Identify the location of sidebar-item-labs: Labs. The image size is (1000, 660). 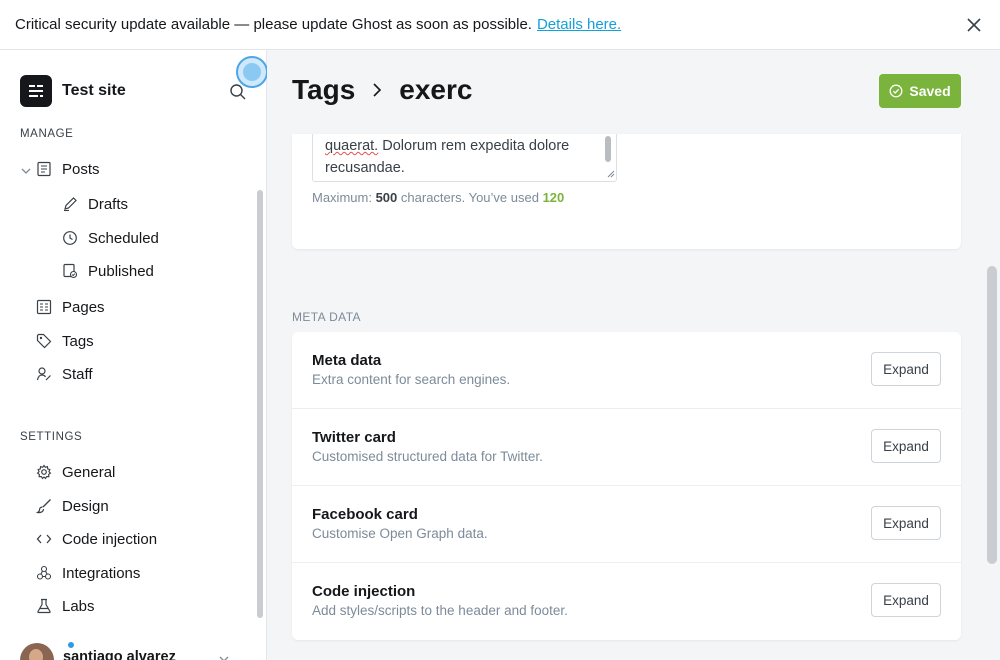
(65, 606).